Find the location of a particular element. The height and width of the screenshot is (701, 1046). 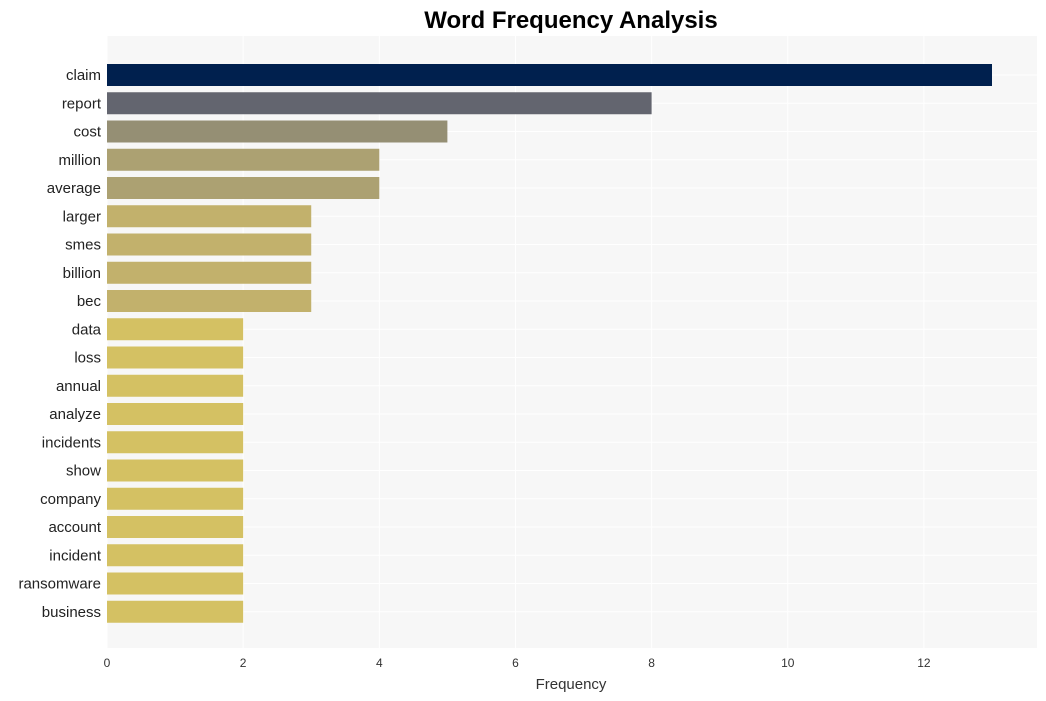

x-axis-label: Frequency is located at coordinates (571, 684).